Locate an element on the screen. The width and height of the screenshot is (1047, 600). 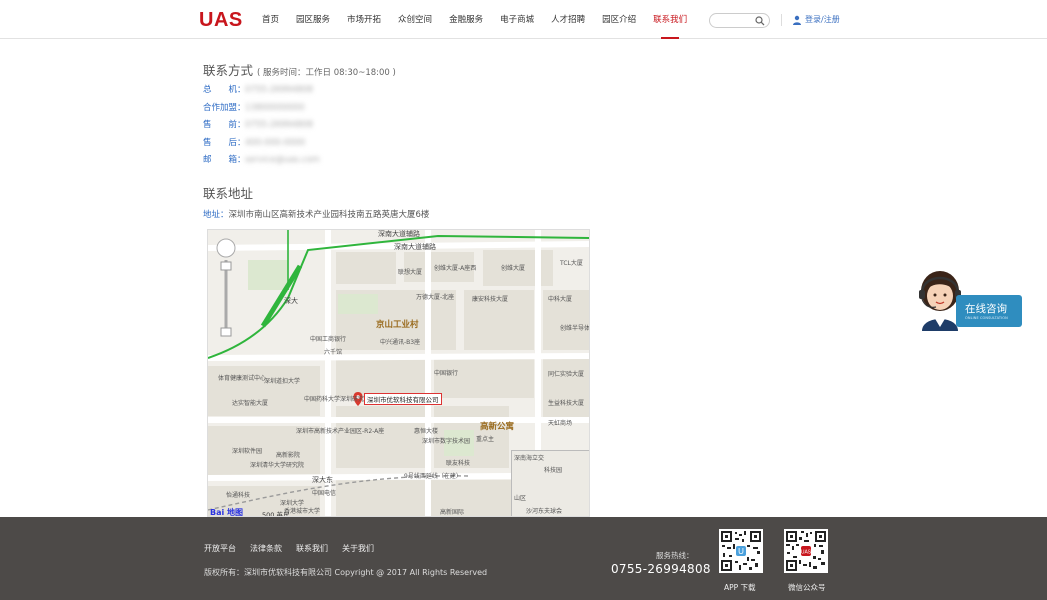
site-logo: UAS is located at coordinates (221, 20).